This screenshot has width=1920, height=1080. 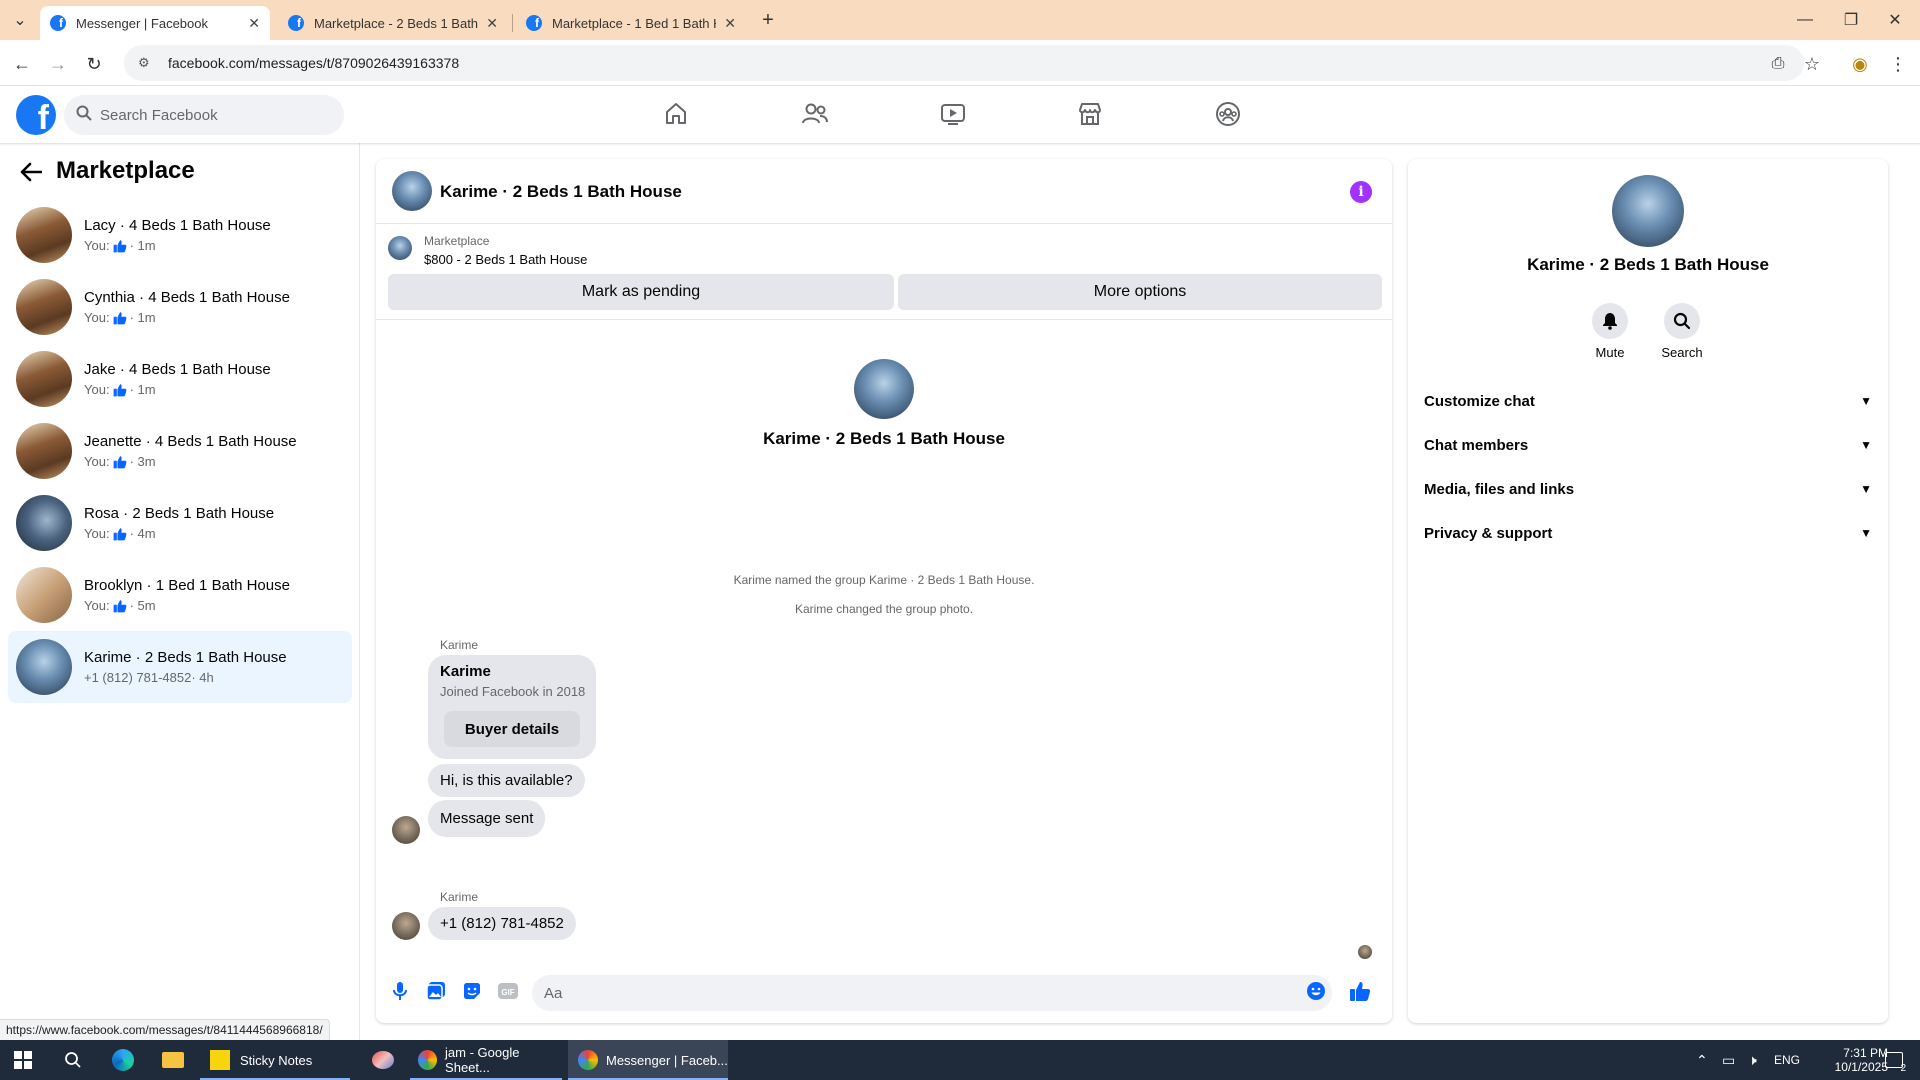 What do you see at coordinates (932, 993) in the screenshot?
I see `message-input` at bounding box center [932, 993].